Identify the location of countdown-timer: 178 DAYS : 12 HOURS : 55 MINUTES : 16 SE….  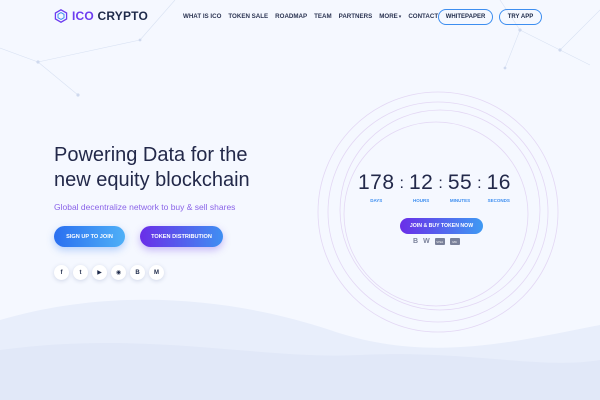
(434, 187).